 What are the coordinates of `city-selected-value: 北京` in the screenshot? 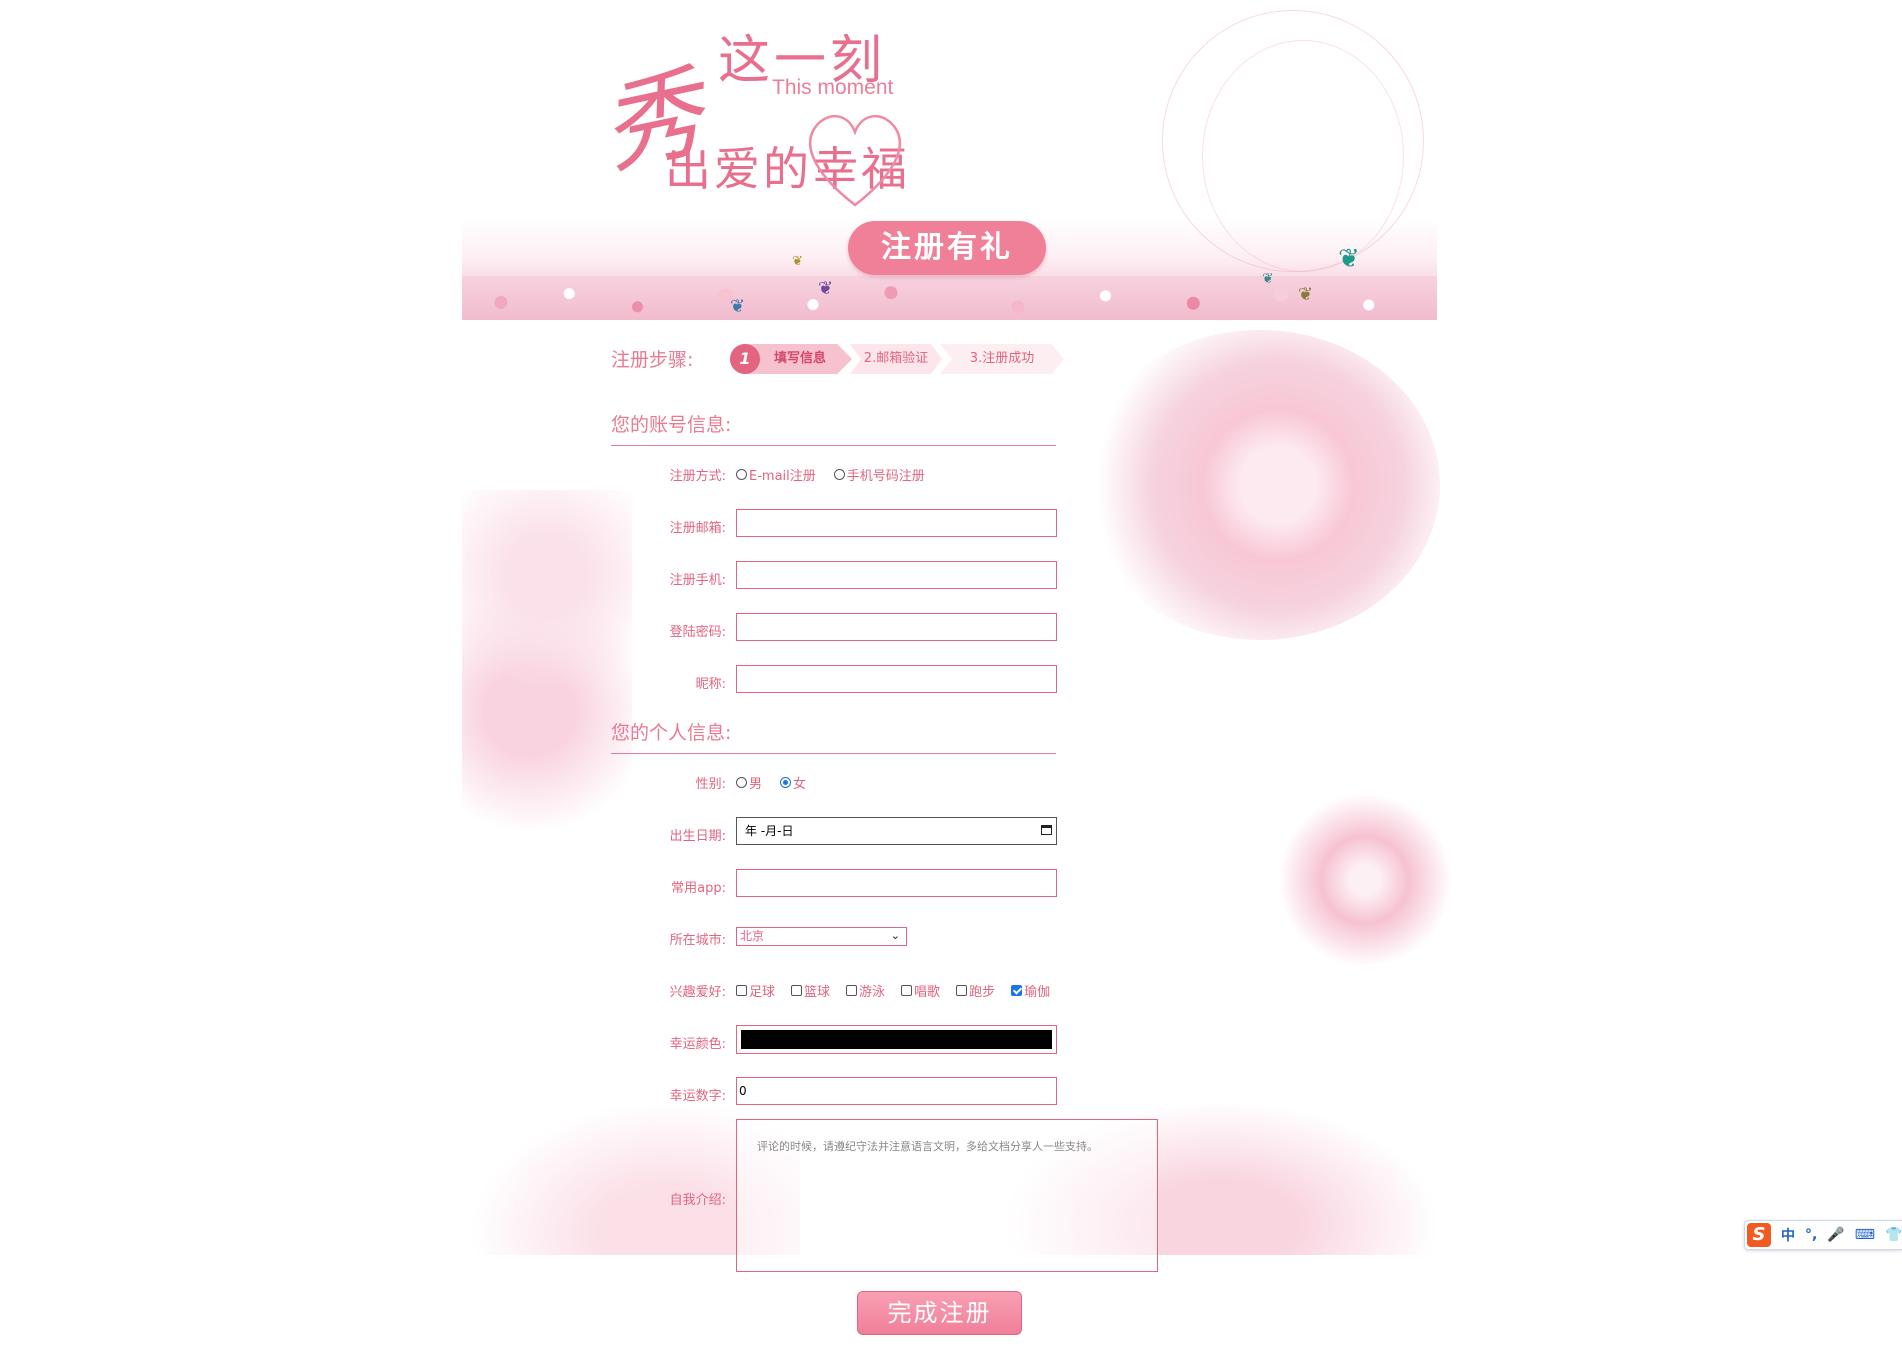 It's located at (752, 936).